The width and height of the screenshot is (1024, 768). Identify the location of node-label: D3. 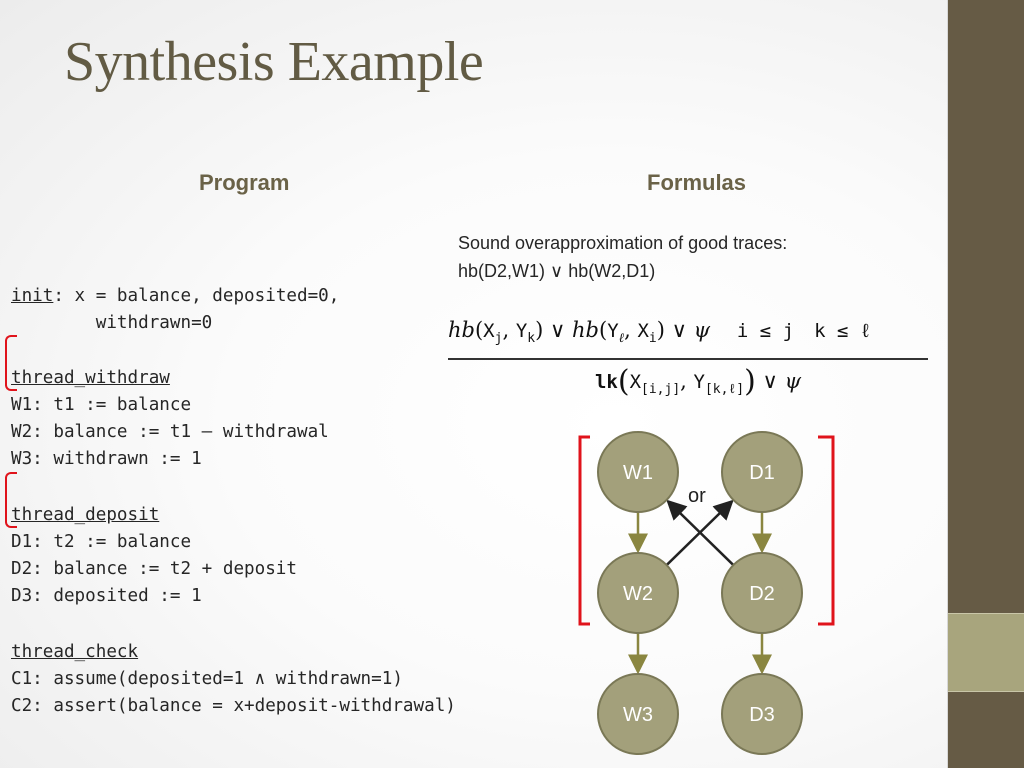
(762, 715).